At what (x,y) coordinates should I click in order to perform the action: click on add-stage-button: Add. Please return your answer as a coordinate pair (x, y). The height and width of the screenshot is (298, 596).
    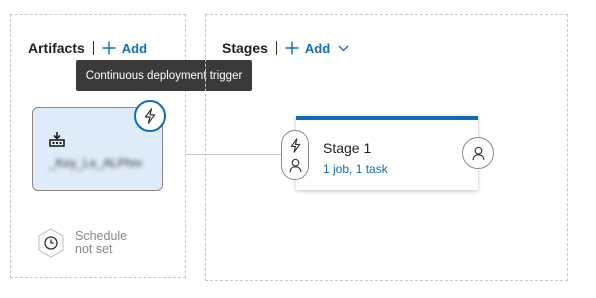
    Looking at the image, I should click on (320, 48).